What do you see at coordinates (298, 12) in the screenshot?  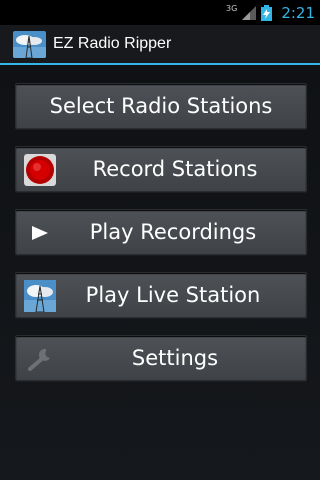 I see `clock: 2:21` at bounding box center [298, 12].